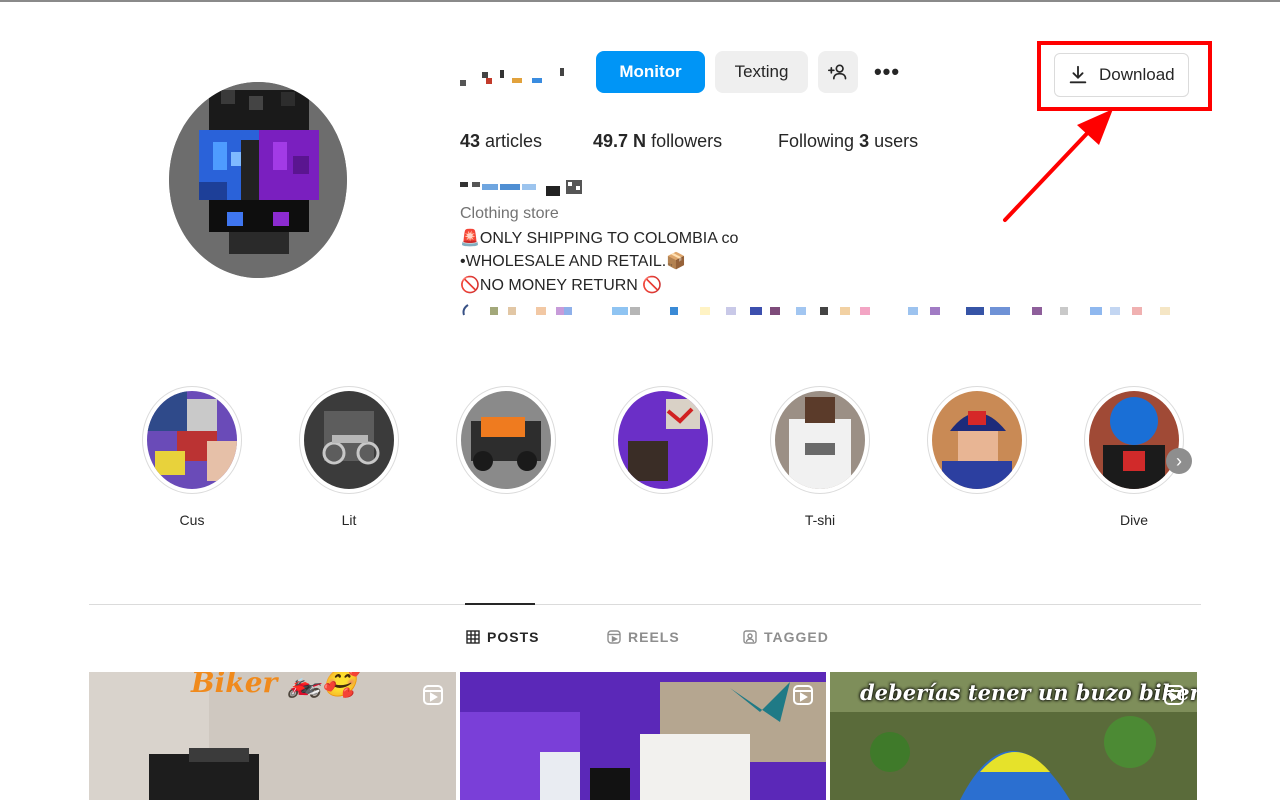 The width and height of the screenshot is (1280, 800). I want to click on post-thumbnail: Biker 🏍️🥰, so click(272, 736).